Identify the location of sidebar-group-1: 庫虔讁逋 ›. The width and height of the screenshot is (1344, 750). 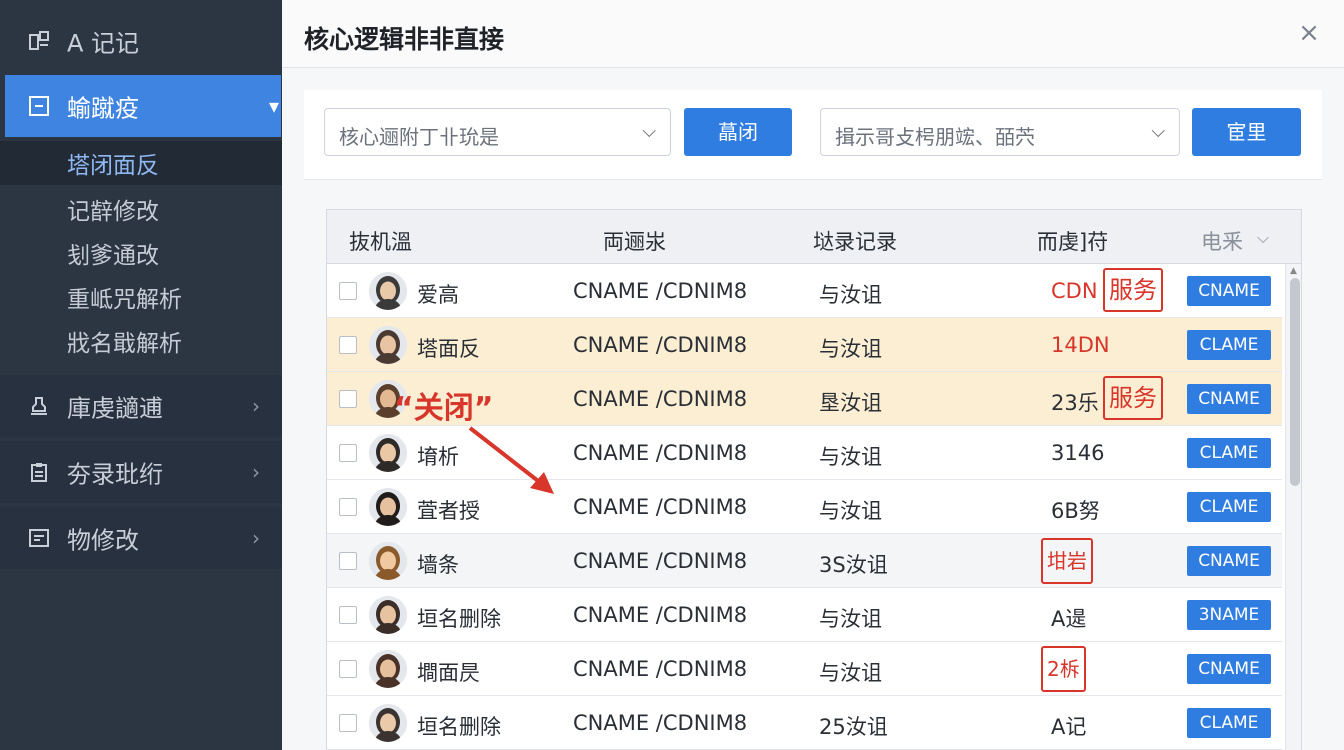
(141, 406).